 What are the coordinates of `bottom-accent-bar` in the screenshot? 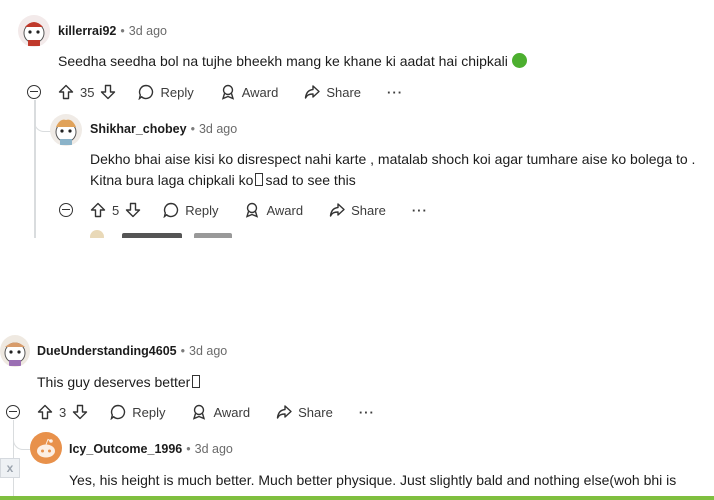 It's located at (357, 498).